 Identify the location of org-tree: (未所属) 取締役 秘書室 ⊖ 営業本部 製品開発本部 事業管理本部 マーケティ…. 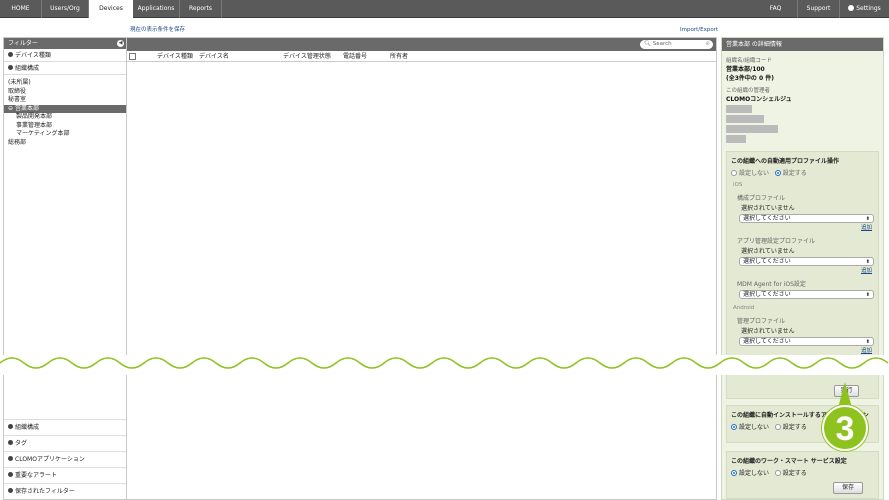
(65, 111).